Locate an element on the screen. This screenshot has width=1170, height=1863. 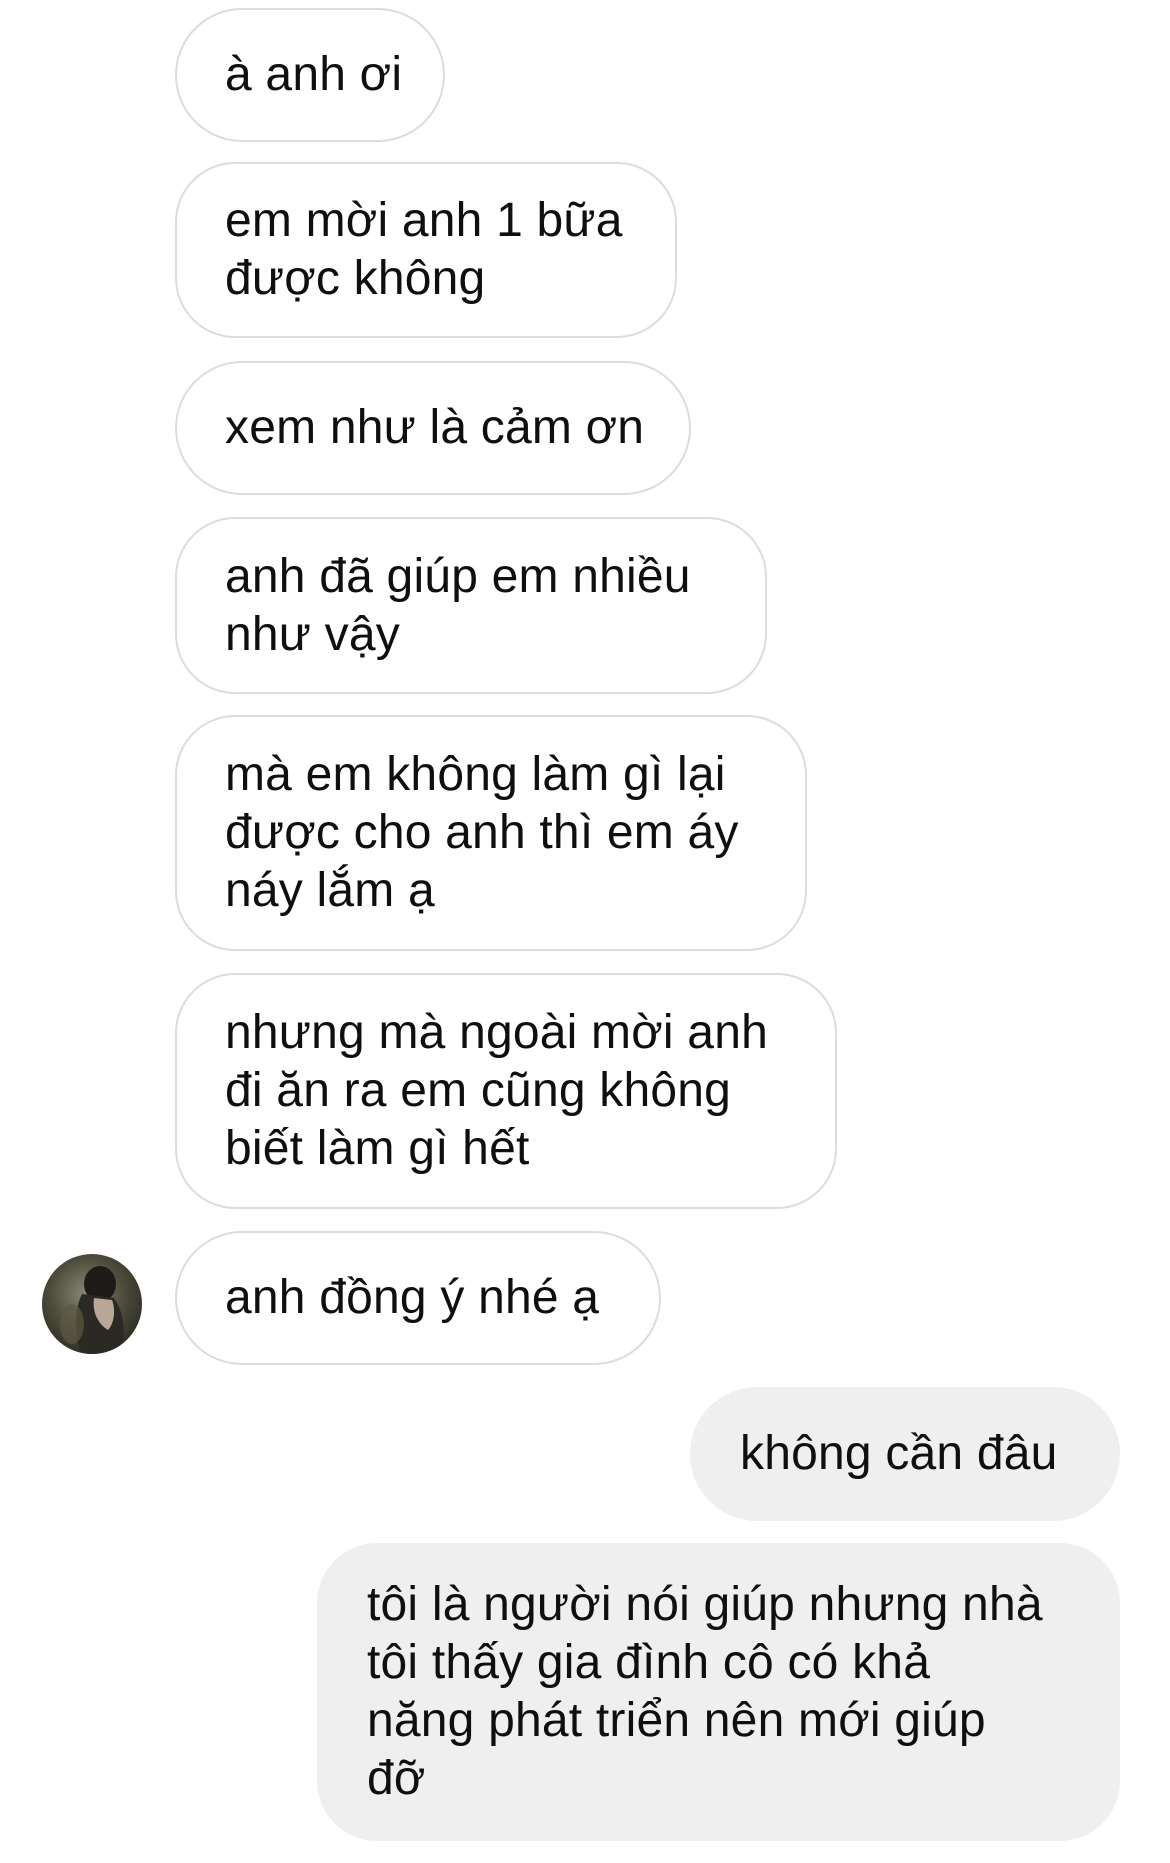
sender-avatar is located at coordinates (92, 1304).